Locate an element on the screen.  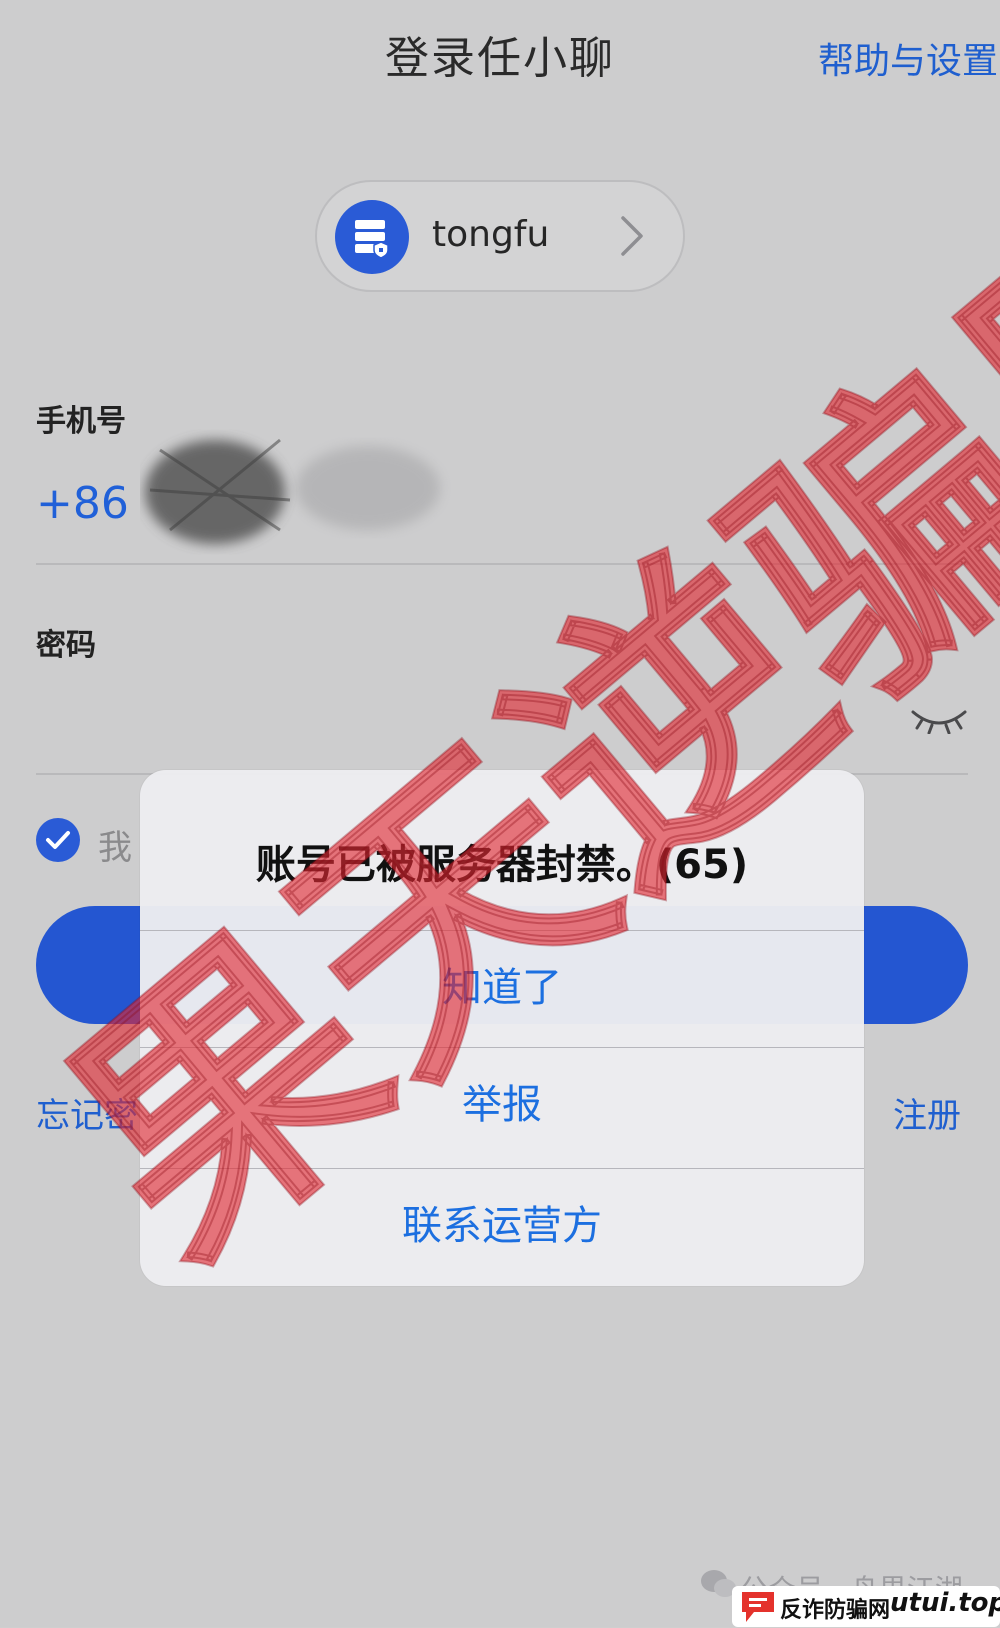
site-badge: 反诈防骗网 utui.top is located at coordinates (866, 1606).